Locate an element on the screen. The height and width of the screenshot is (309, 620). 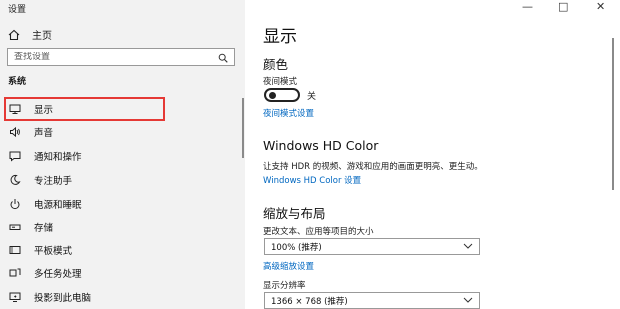
page-title: 显示 is located at coordinates (280, 37).